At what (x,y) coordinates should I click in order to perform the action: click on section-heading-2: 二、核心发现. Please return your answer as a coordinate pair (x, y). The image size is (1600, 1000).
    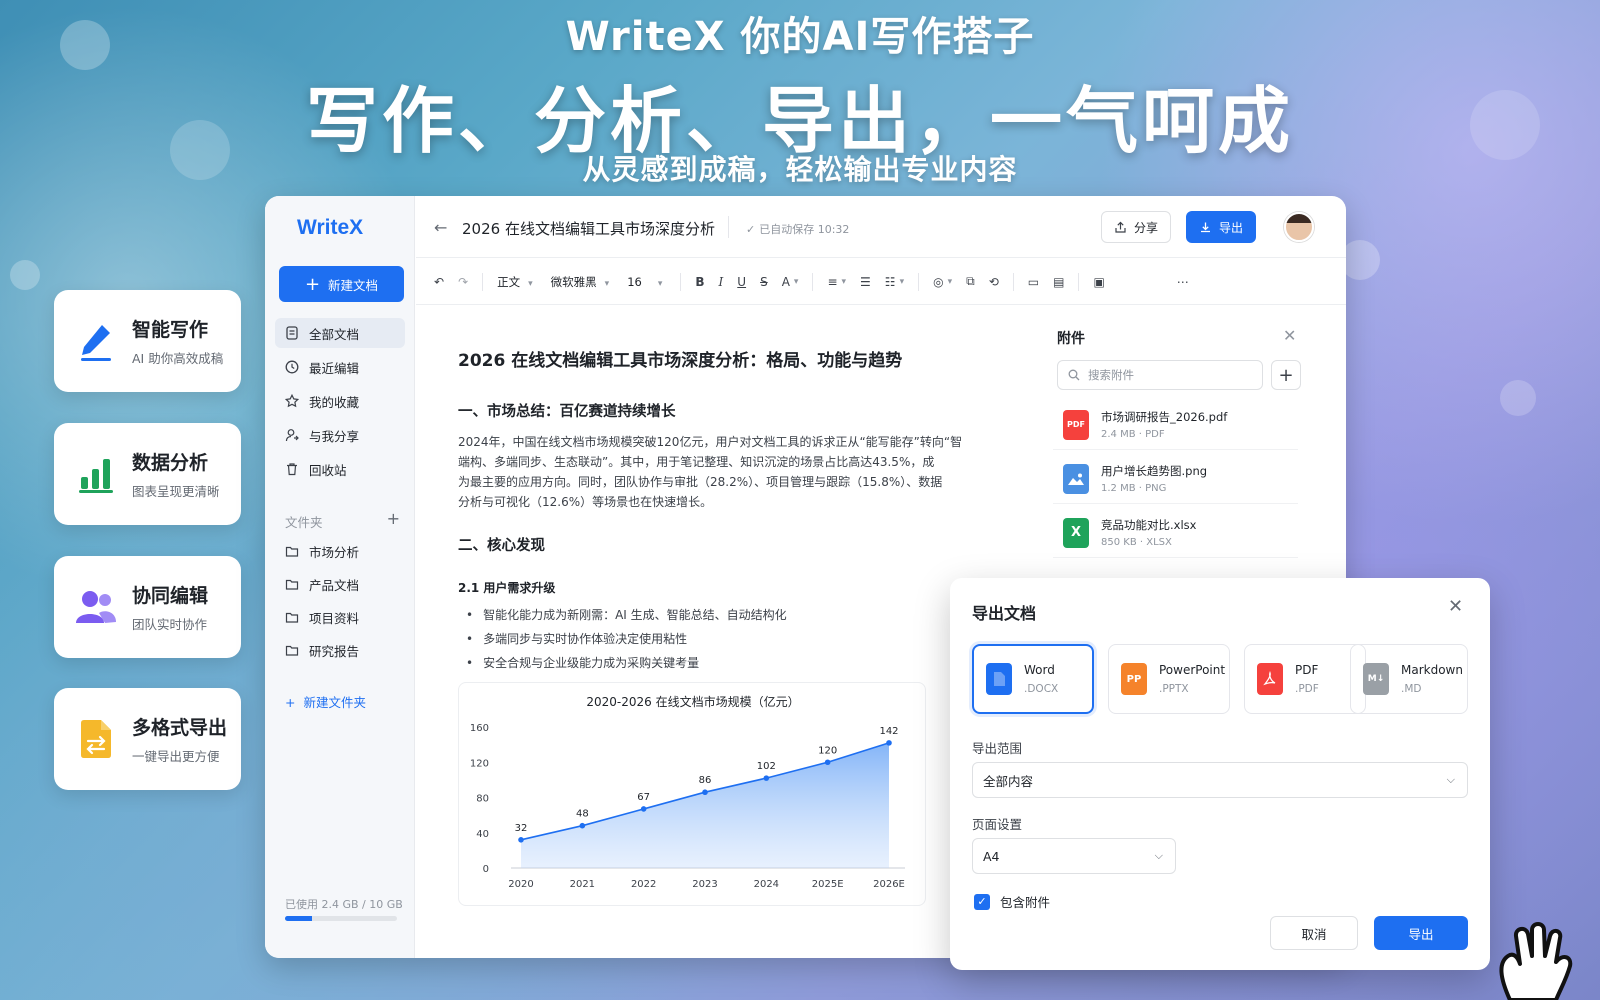
    Looking at the image, I should click on (501, 546).